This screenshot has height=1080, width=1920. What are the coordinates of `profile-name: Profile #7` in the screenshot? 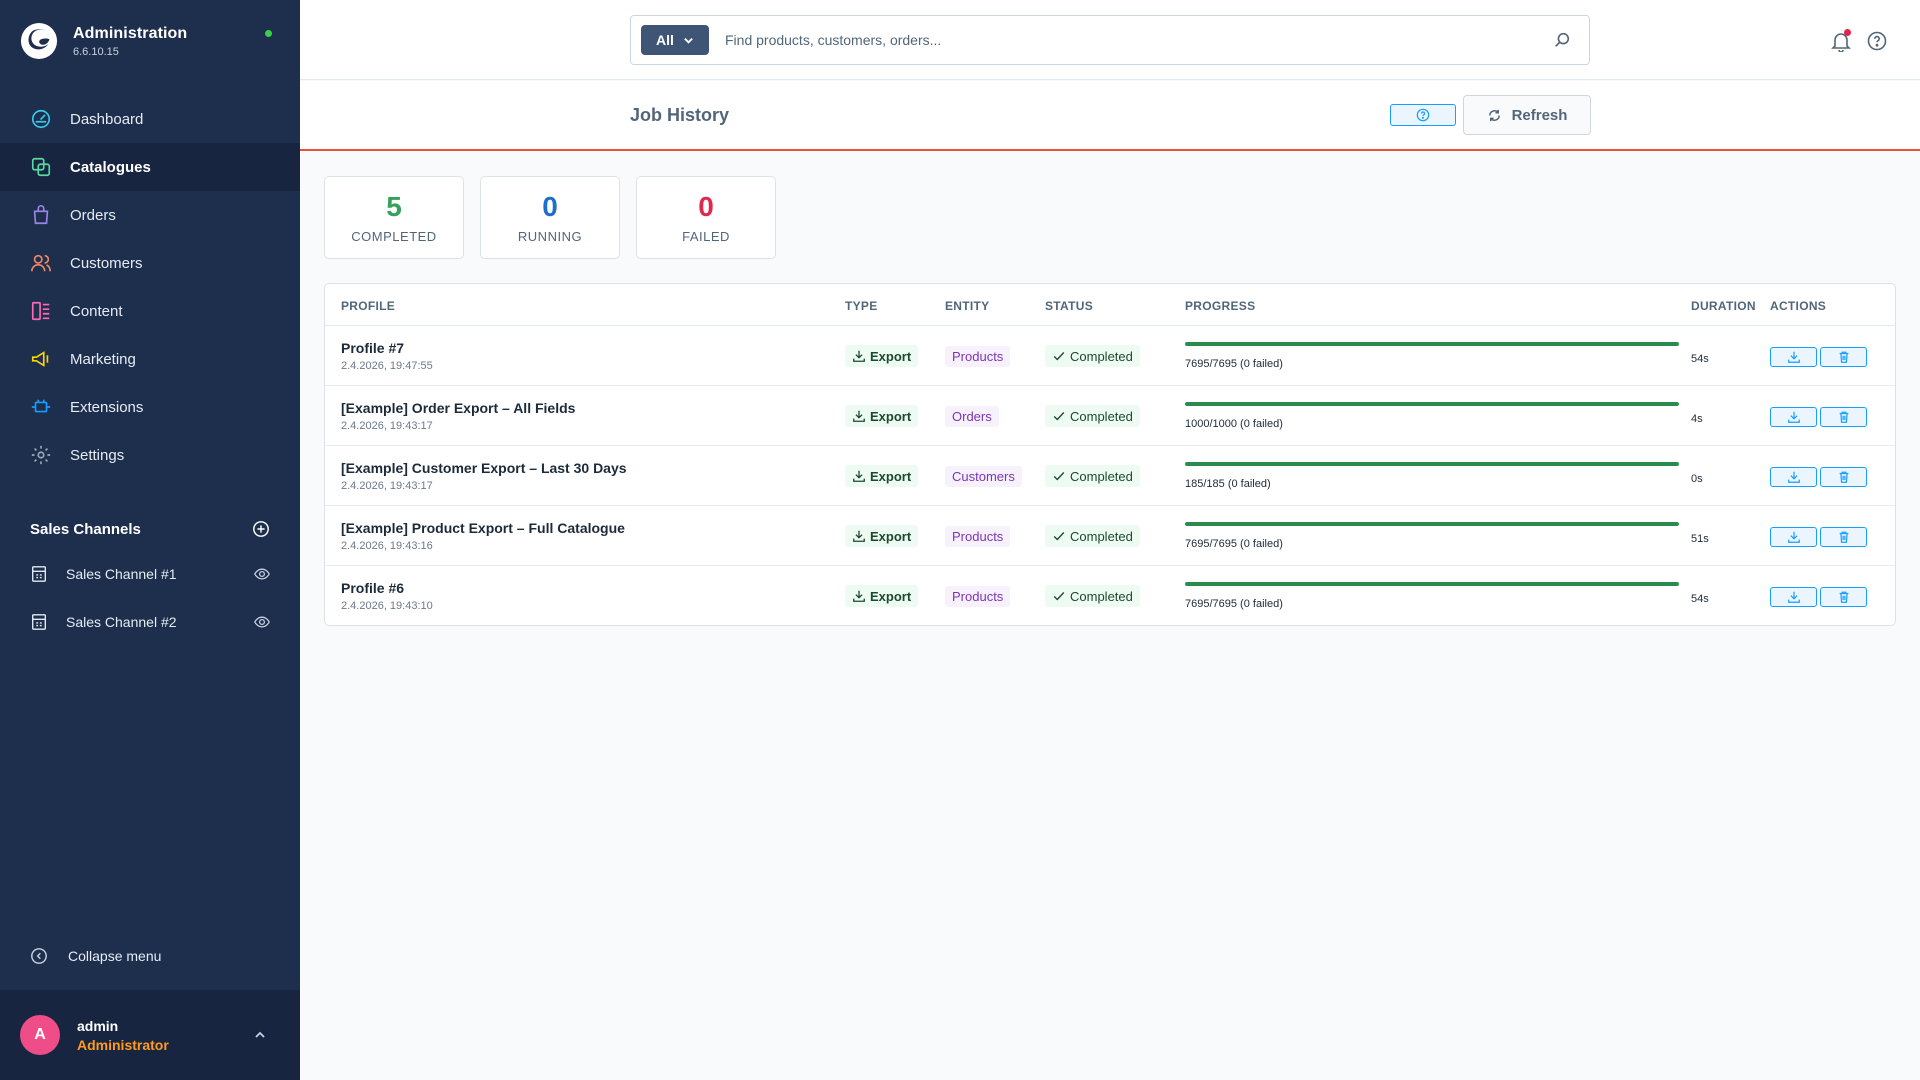 It's located at (373, 348).